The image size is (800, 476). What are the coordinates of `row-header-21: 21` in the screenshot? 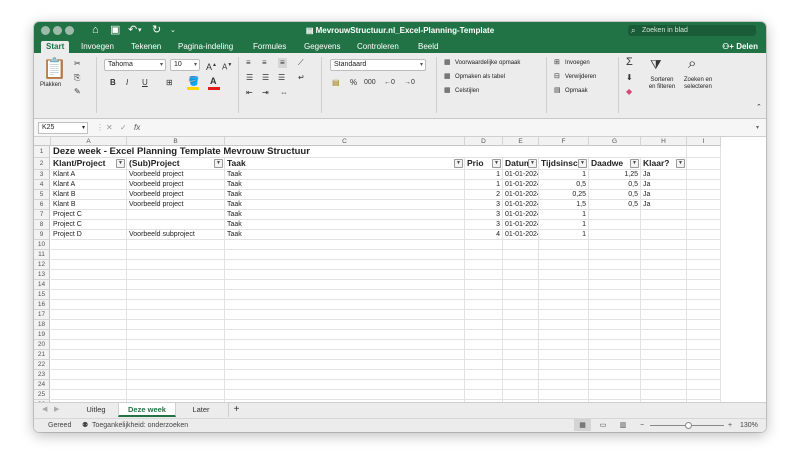 It's located at (42, 355).